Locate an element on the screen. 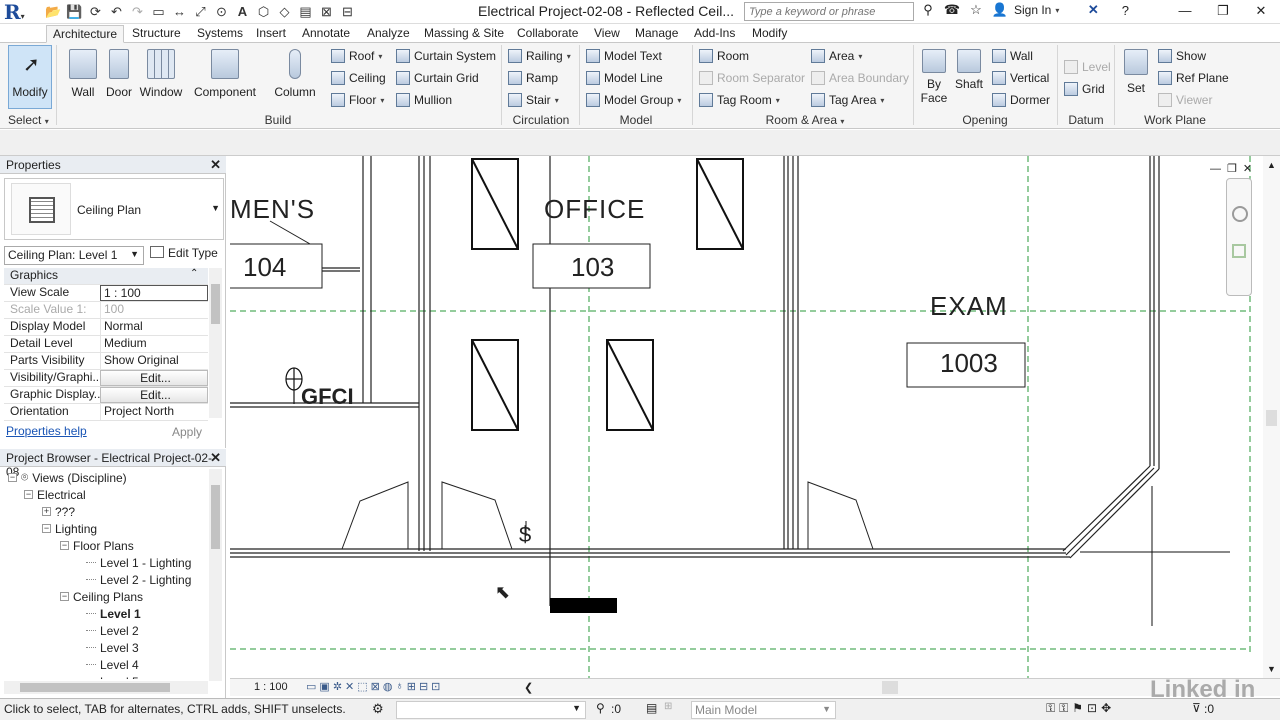  sign-in-dropdown-icon: ▾ is located at coordinates (1057, 10).